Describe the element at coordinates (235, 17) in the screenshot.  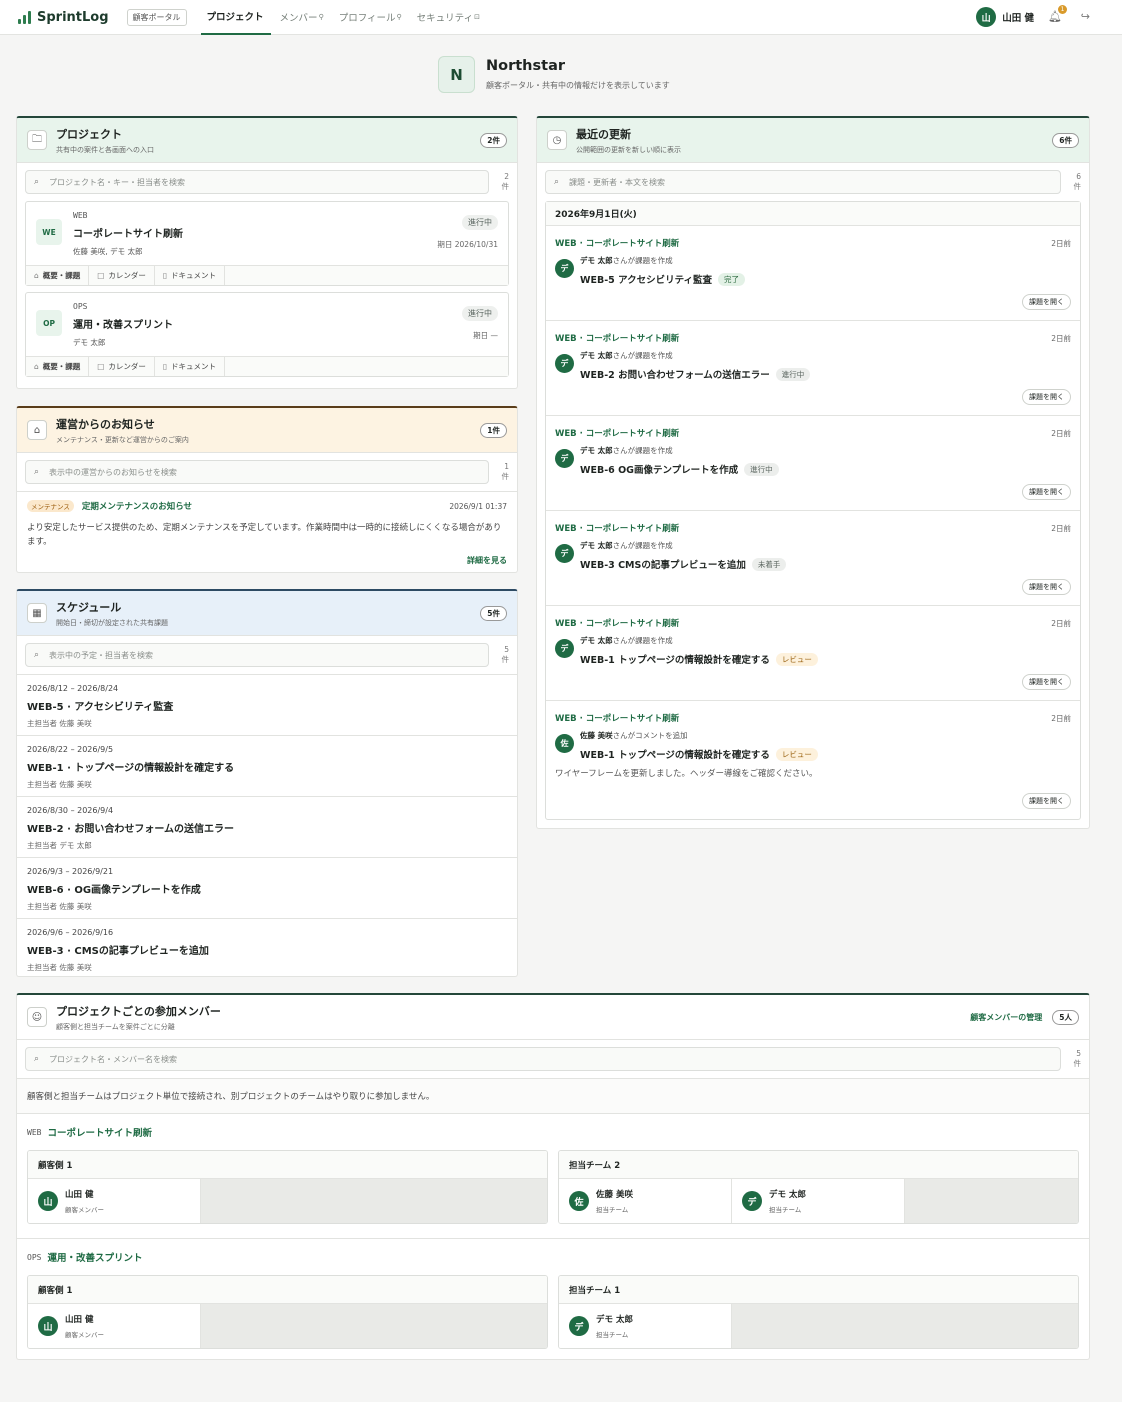
I see `nav-projects: プロジェクト` at that location.